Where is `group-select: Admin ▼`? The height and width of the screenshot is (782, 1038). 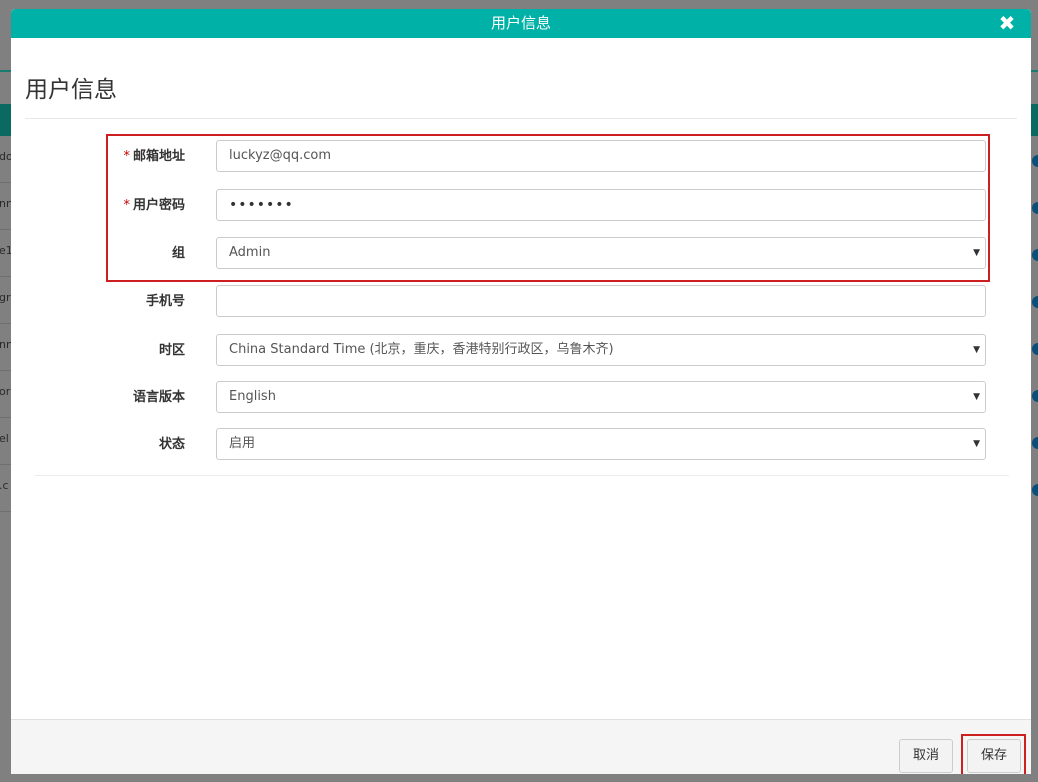 group-select: Admin ▼ is located at coordinates (601, 253).